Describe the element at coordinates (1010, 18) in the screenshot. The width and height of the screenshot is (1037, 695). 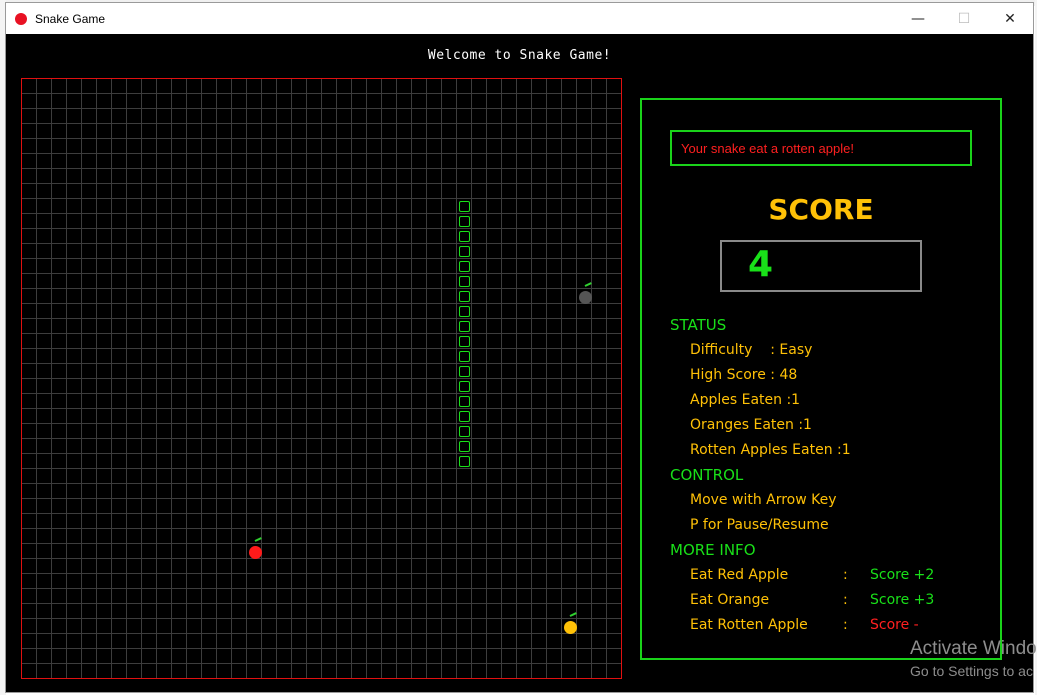
I see `close-icon: ✕` at that location.